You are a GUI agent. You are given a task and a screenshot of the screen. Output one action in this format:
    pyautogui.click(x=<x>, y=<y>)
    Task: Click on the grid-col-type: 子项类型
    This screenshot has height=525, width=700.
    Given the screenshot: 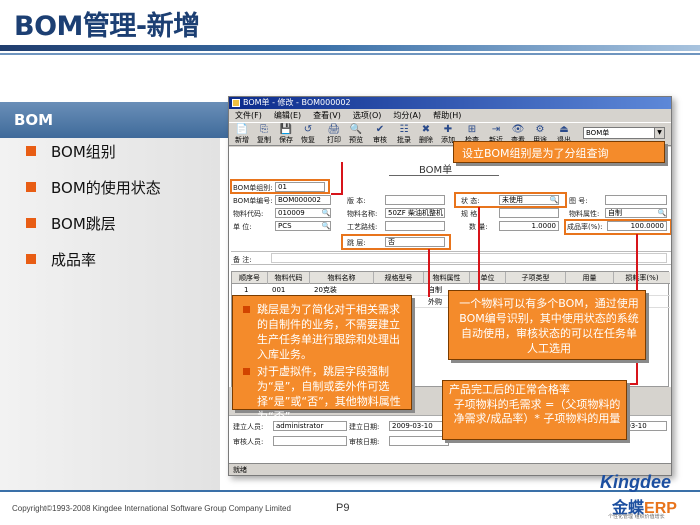 What is the action you would take?
    pyautogui.click(x=536, y=278)
    